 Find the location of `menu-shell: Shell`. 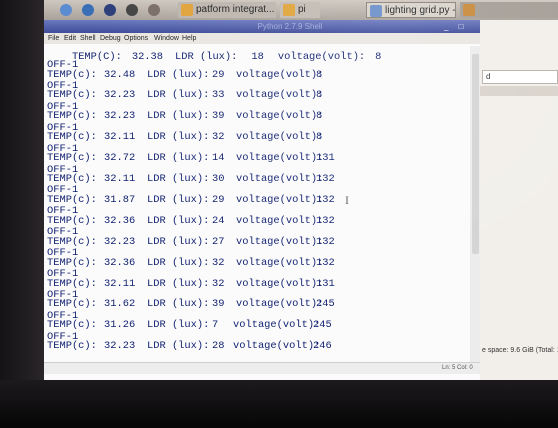

menu-shell: Shell is located at coordinates (88, 38).